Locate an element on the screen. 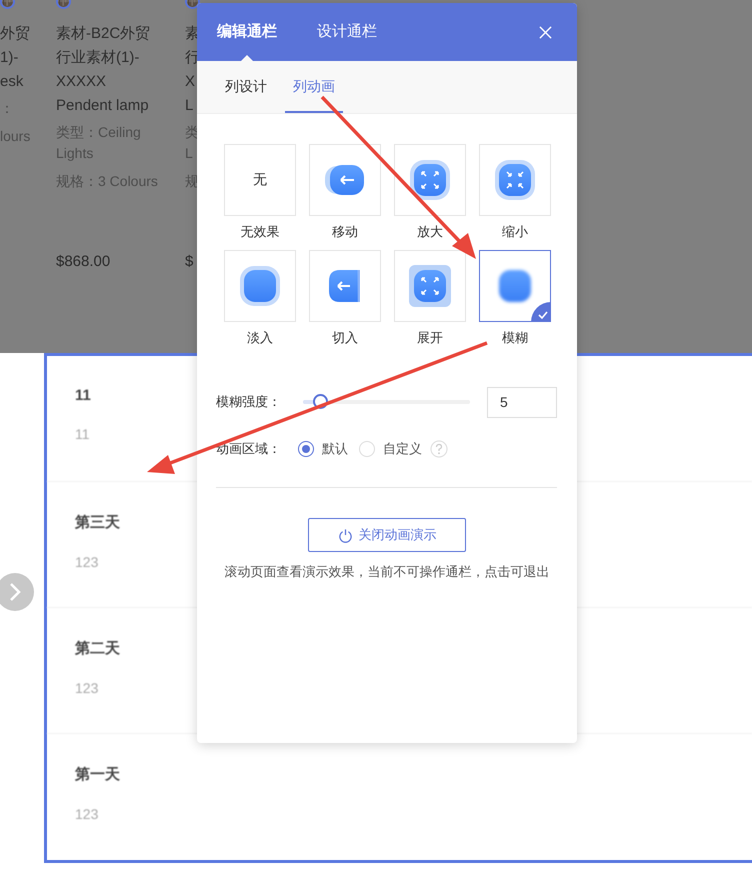 The height and width of the screenshot is (891, 752). effect-label: 无效果 is located at coordinates (260, 232).